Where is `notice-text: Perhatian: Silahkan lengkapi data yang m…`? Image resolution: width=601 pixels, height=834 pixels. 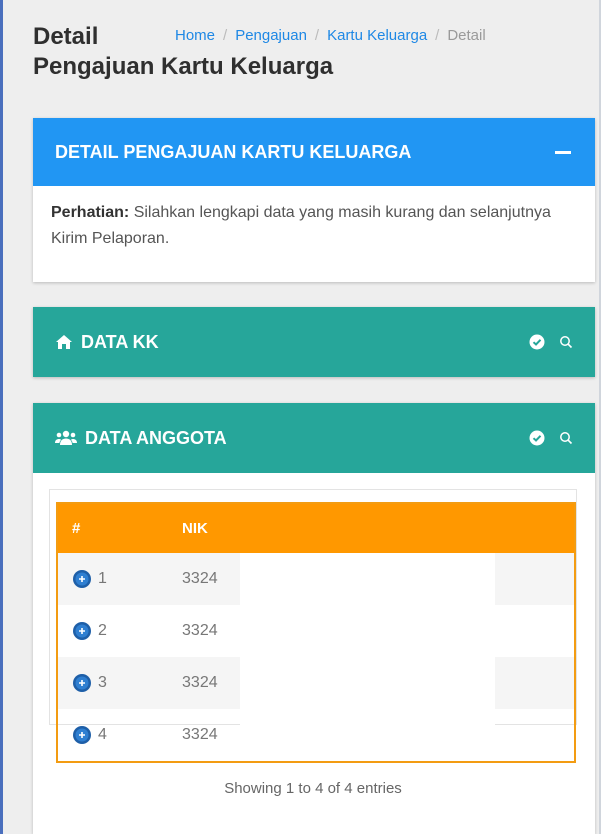 notice-text: Perhatian: Silahkan lengkapi data yang m… is located at coordinates (314, 226).